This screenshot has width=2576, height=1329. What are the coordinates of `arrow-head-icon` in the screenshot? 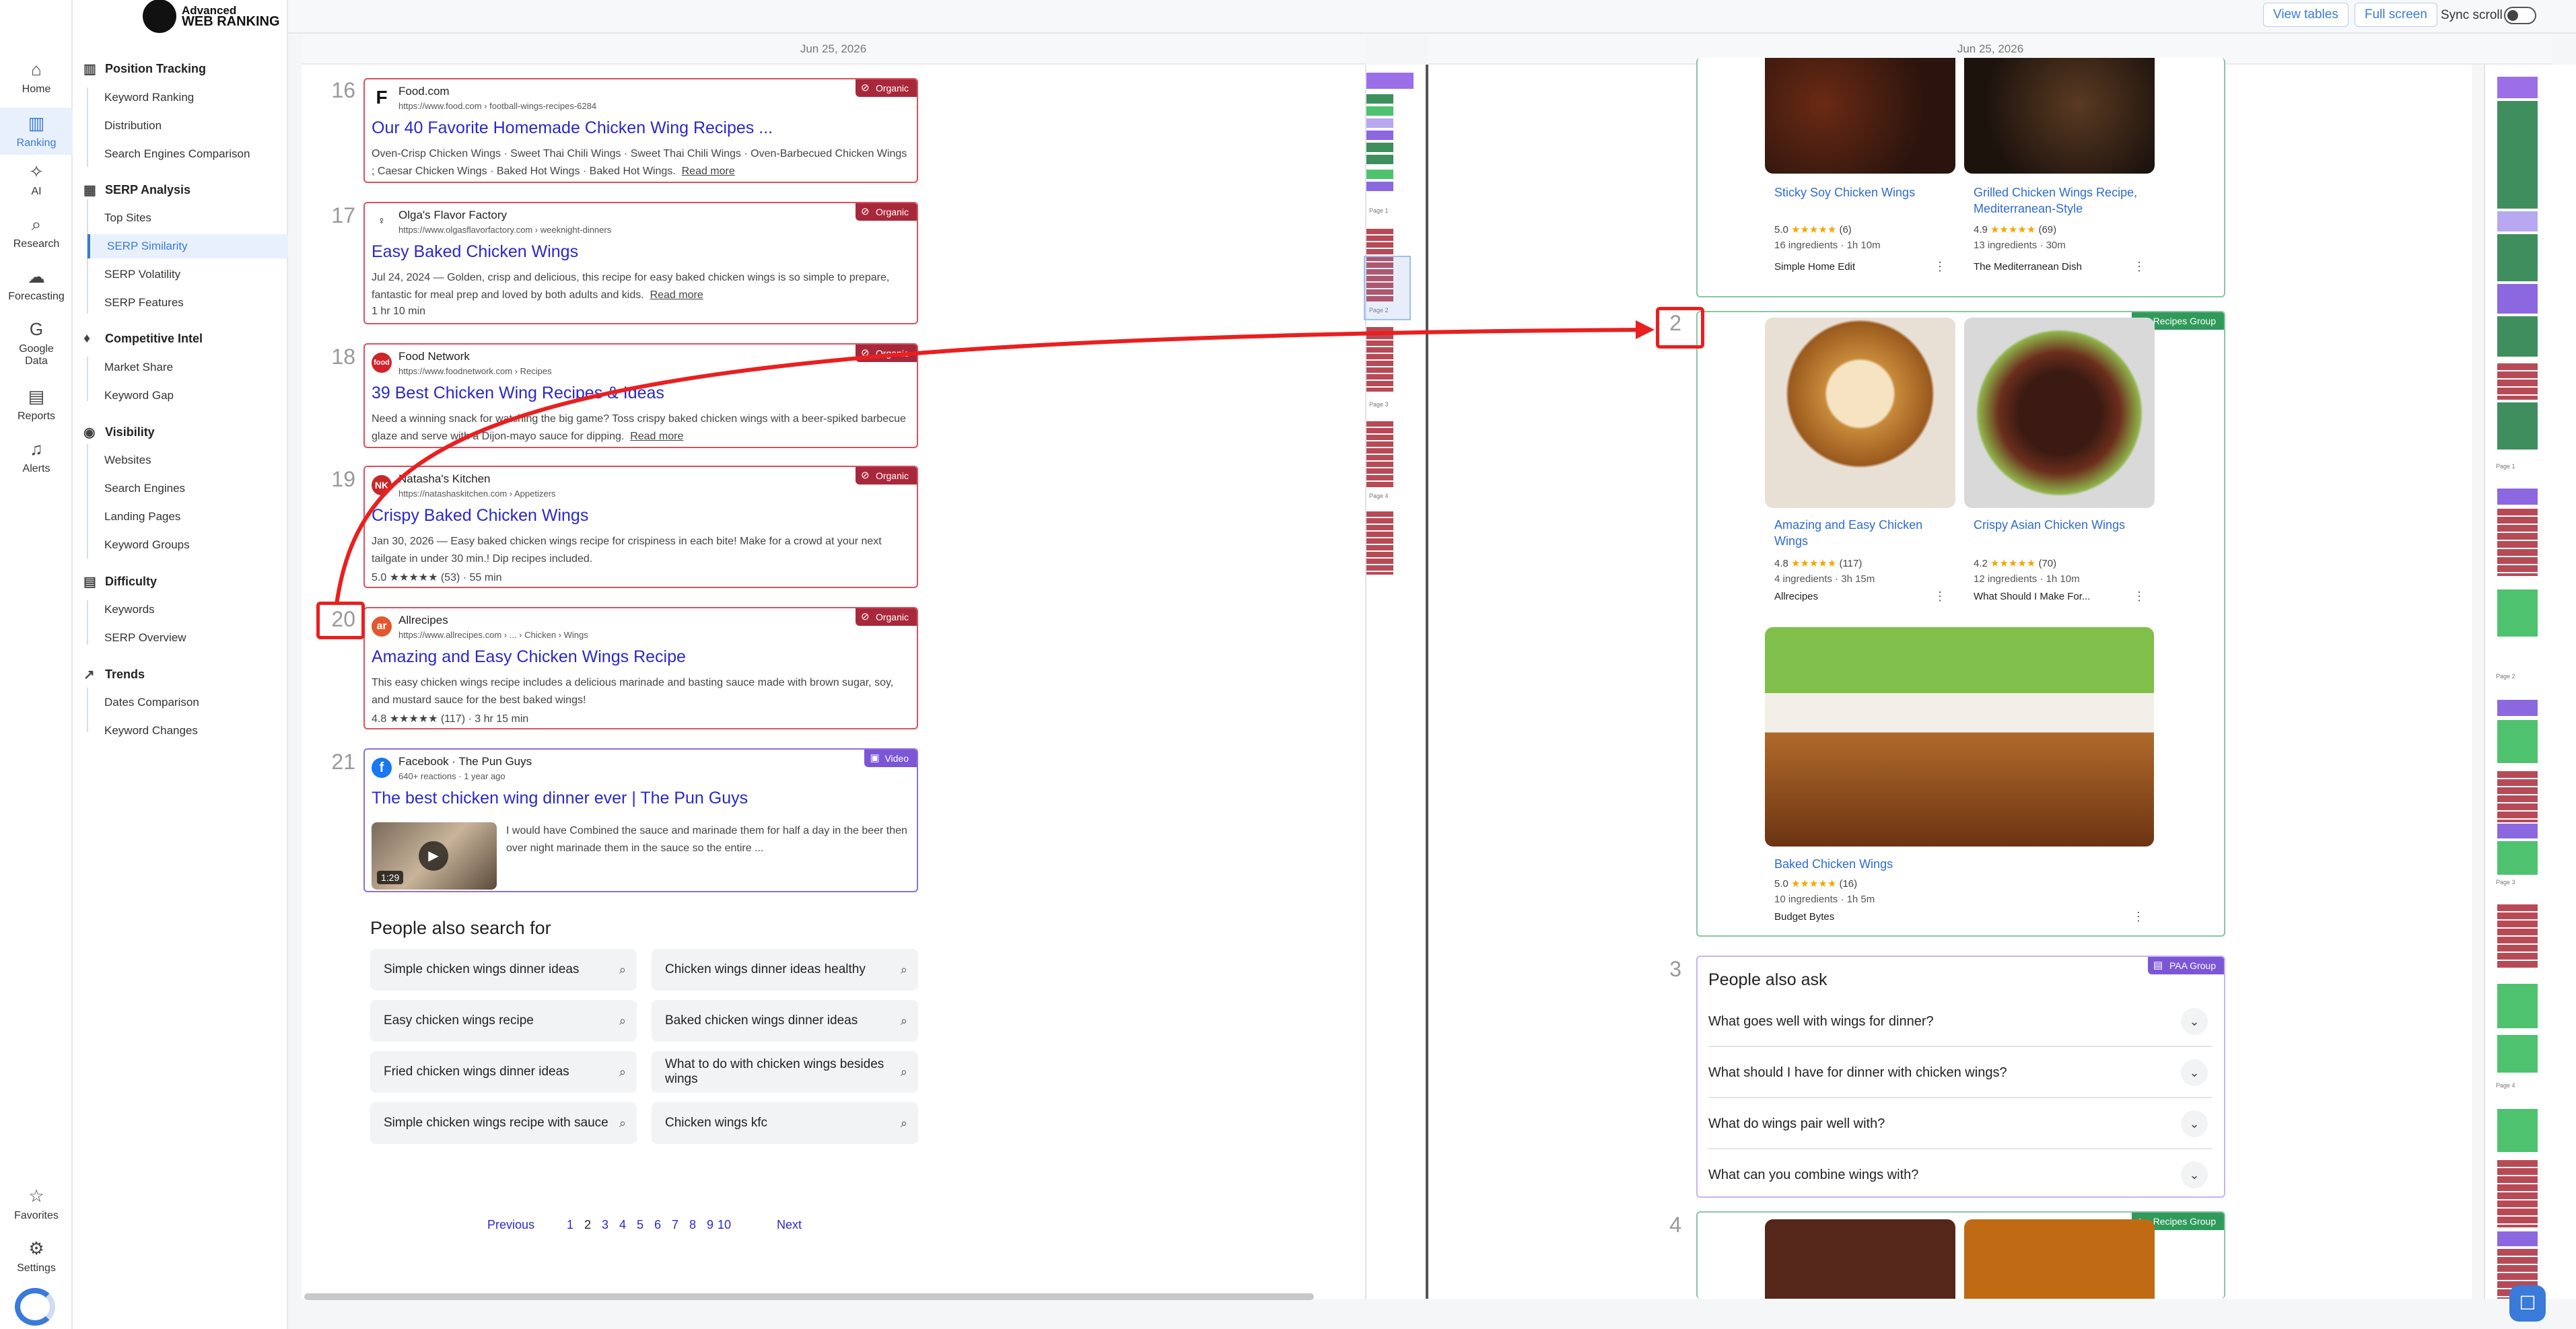 It's located at (1645, 329).